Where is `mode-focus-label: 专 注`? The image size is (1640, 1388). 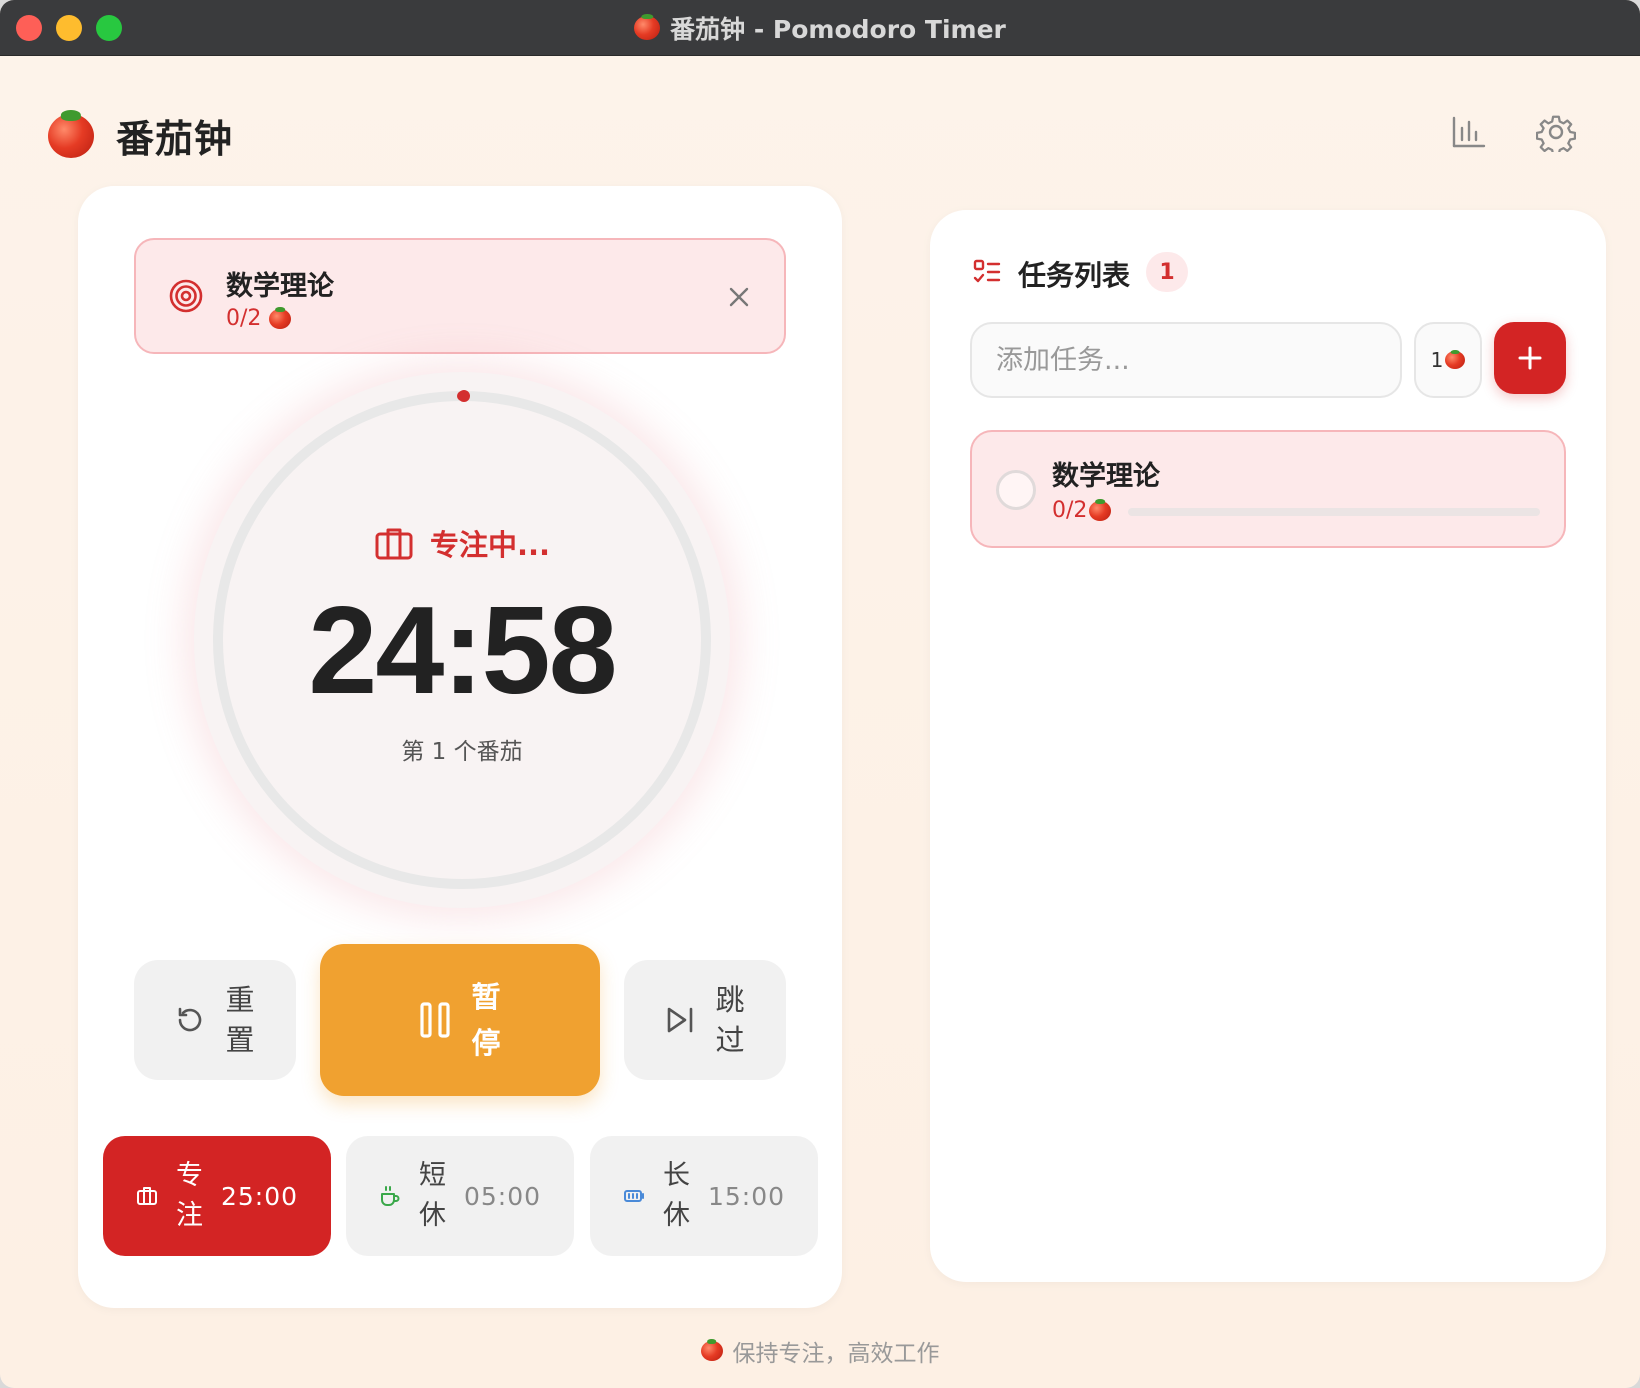
mode-focus-label: 专 注 is located at coordinates (189, 1196).